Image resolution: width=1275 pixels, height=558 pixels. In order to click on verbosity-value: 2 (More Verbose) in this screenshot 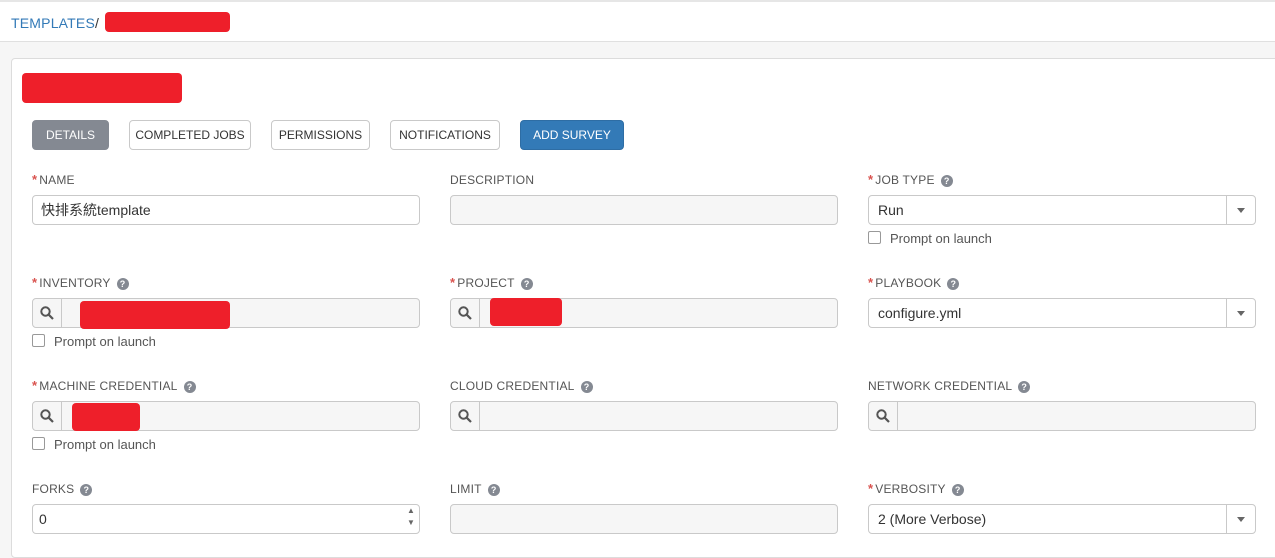, I will do `click(932, 519)`.